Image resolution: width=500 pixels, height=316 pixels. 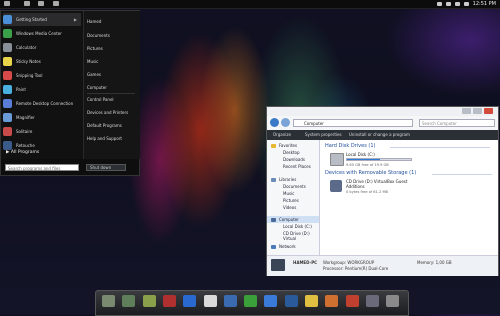 What do you see at coordinates (104, 125) in the screenshot?
I see `place-default-programs: Default Programs` at bounding box center [104, 125].